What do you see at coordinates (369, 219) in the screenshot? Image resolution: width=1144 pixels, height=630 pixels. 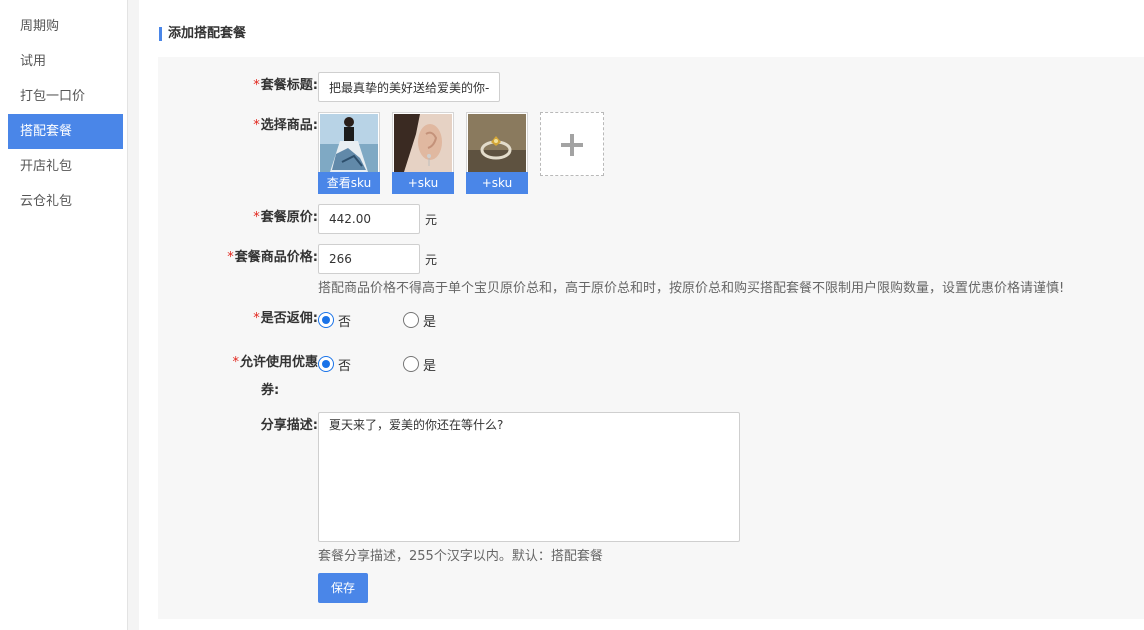 I see `original-price-input` at bounding box center [369, 219].